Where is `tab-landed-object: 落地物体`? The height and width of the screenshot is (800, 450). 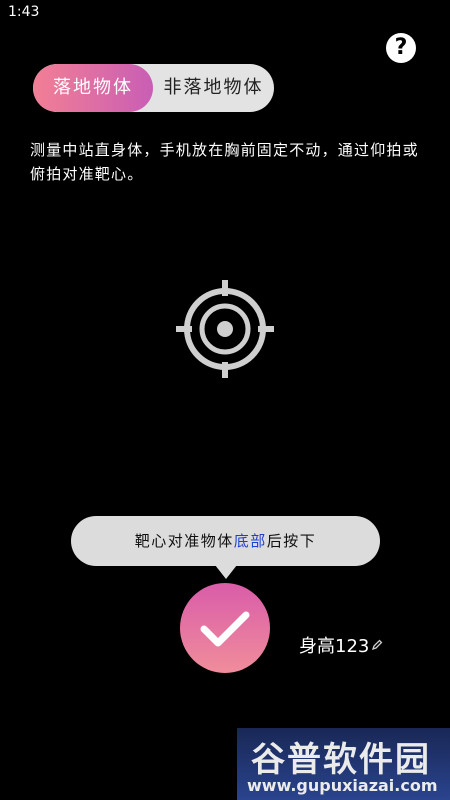 tab-landed-object: 落地物体 is located at coordinates (93, 88).